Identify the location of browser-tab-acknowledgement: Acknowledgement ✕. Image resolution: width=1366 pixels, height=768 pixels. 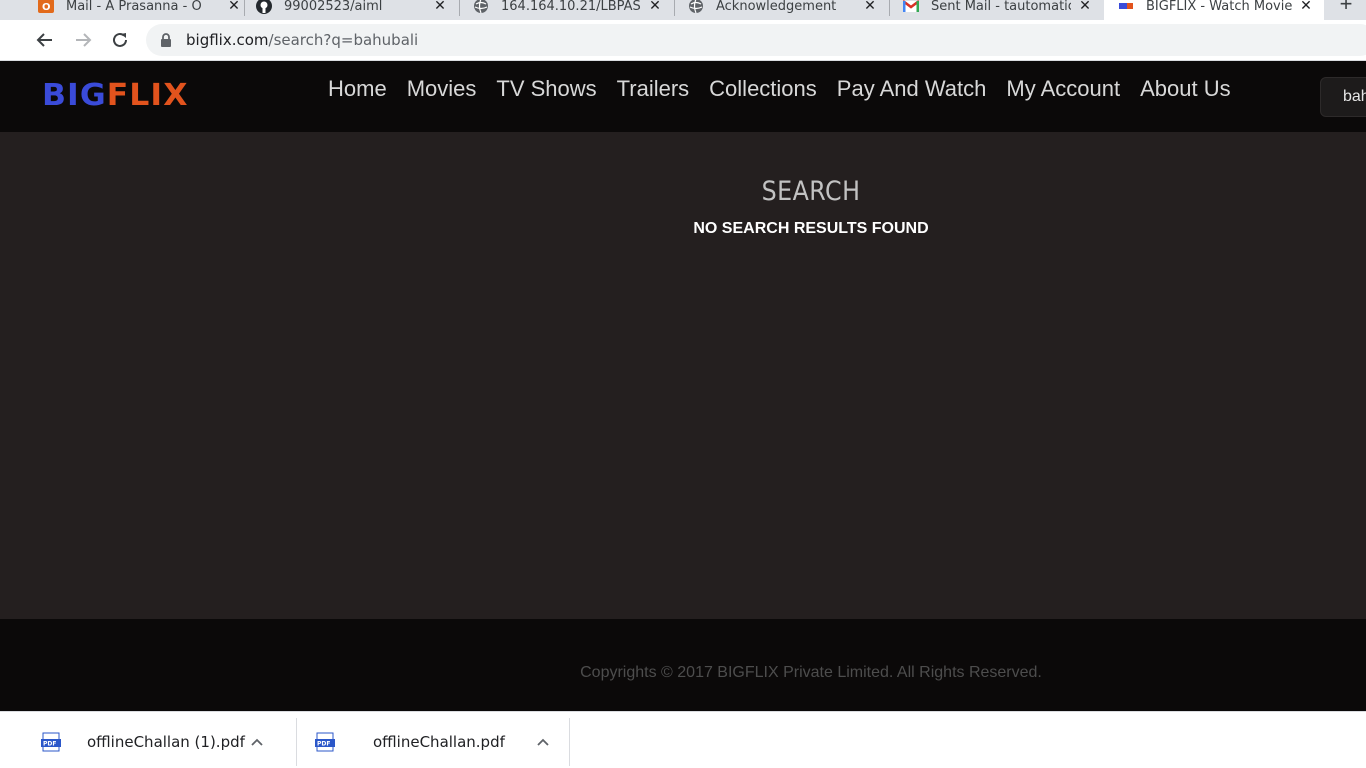
(783, 10).